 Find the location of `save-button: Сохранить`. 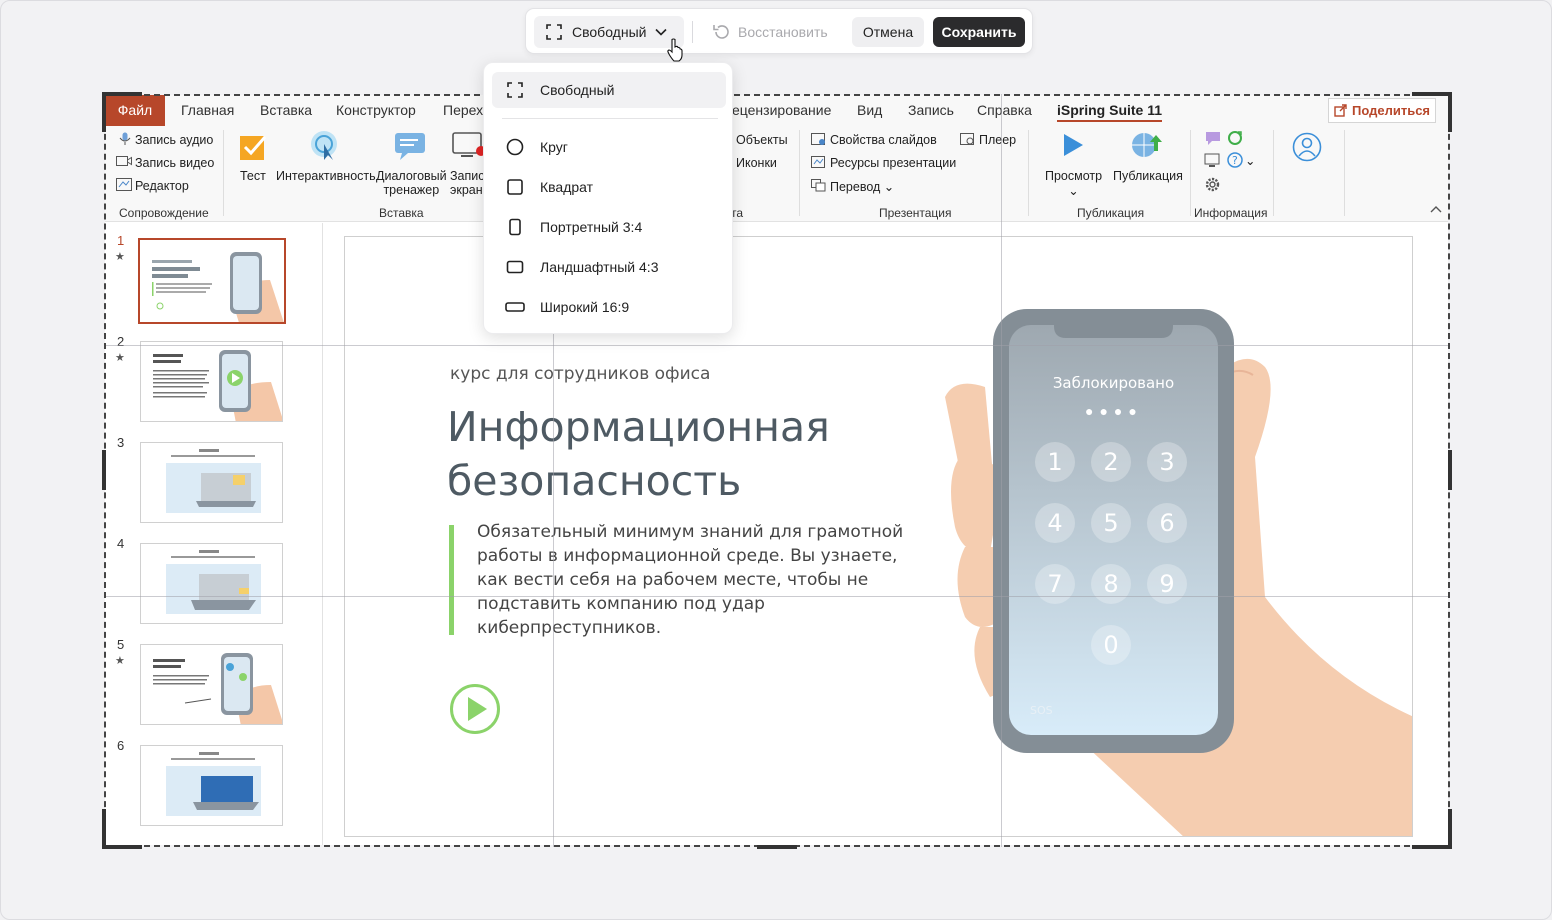

save-button: Сохранить is located at coordinates (979, 32).